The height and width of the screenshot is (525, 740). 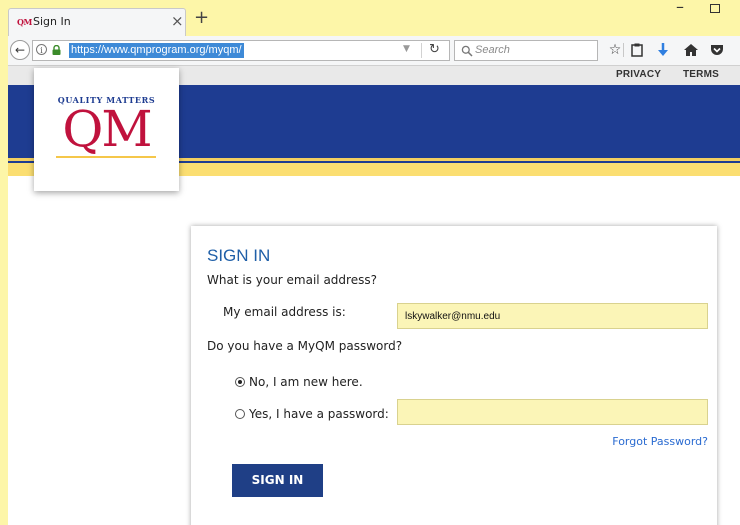 What do you see at coordinates (239, 255) in the screenshot?
I see `signin-title: SIGN IN` at bounding box center [239, 255].